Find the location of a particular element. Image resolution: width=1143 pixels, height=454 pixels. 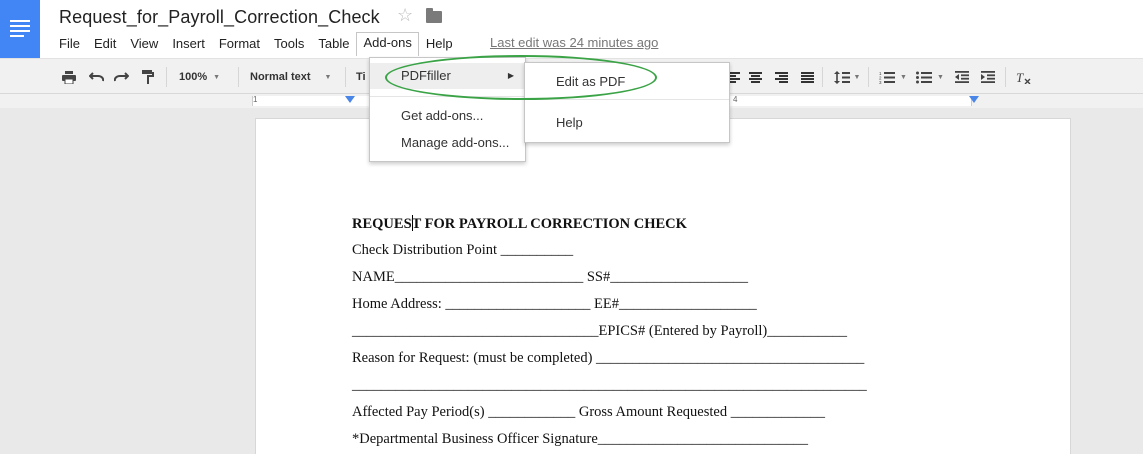

bulleted-list-icon: ▼ is located at coordinates (930, 77).